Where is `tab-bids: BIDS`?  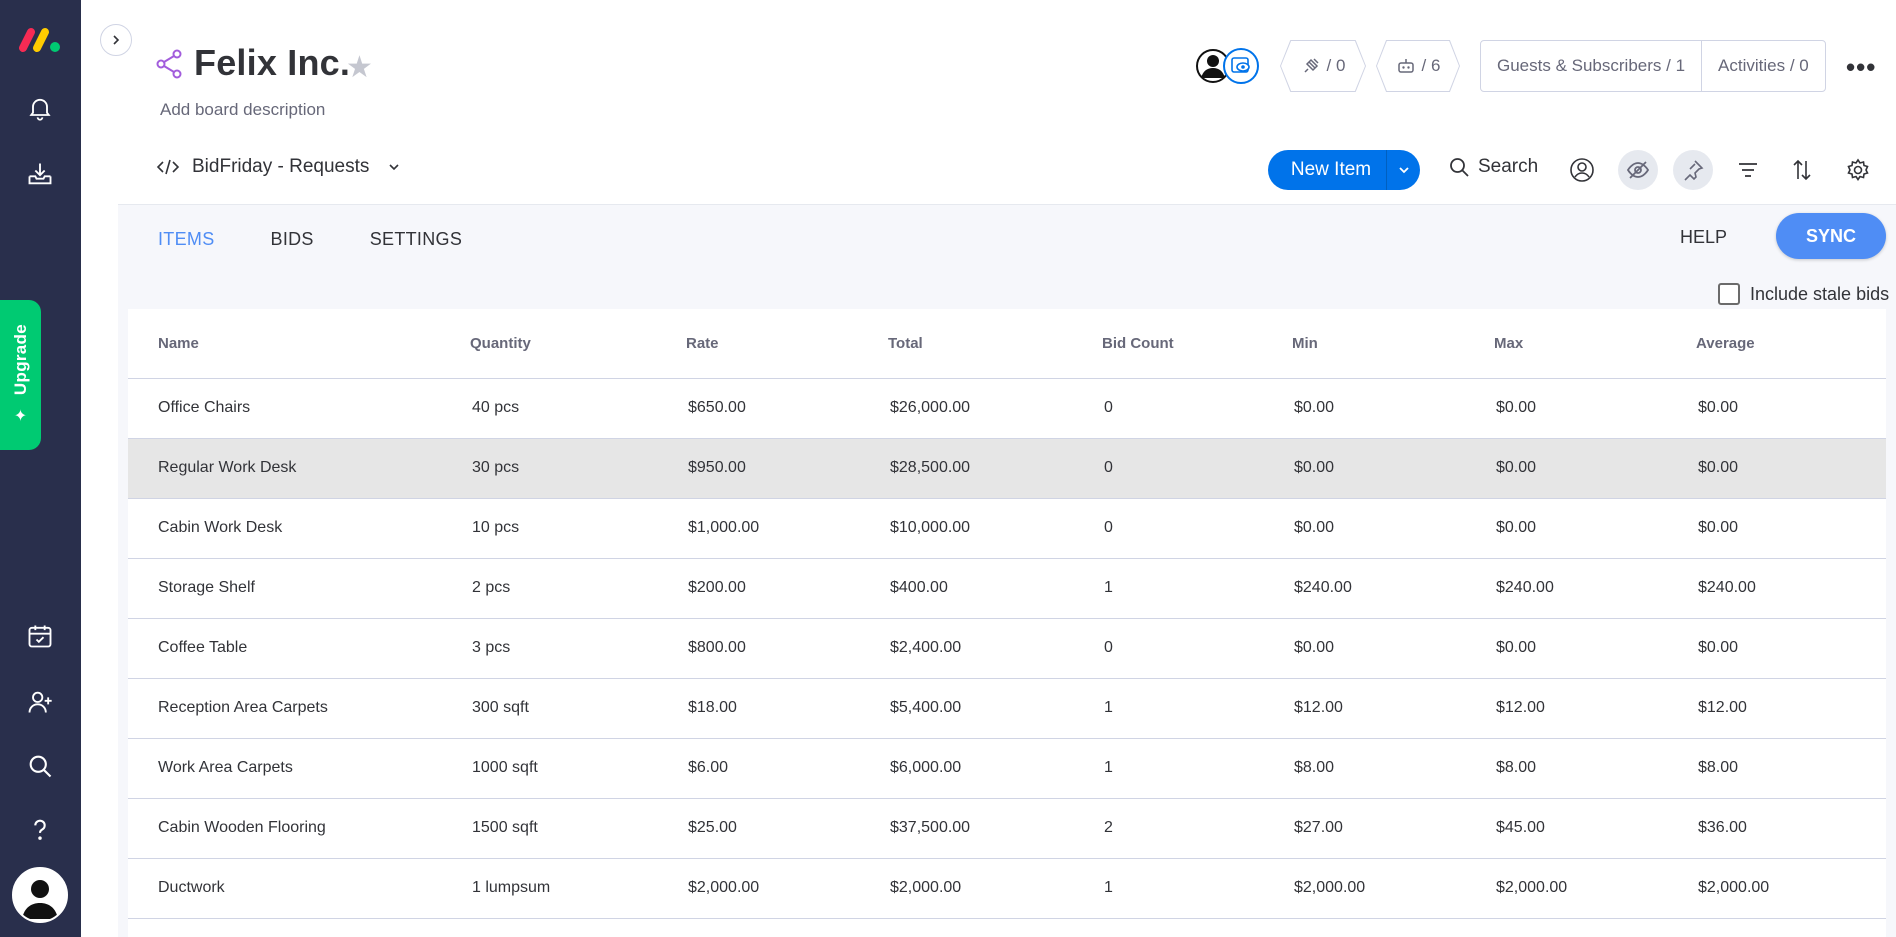 tab-bids: BIDS is located at coordinates (292, 239).